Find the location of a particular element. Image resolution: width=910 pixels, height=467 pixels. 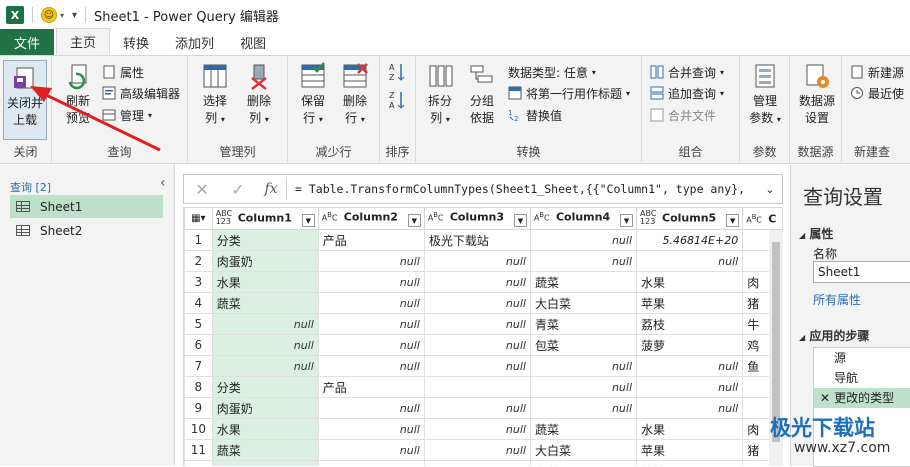

use-first-row-headers-button: 将第一行用作标题 ▾ is located at coordinates (569, 93).